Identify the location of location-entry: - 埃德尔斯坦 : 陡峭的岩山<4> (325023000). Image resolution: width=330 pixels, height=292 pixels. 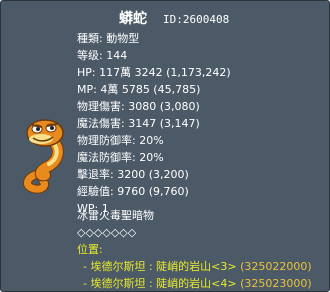
(194, 283).